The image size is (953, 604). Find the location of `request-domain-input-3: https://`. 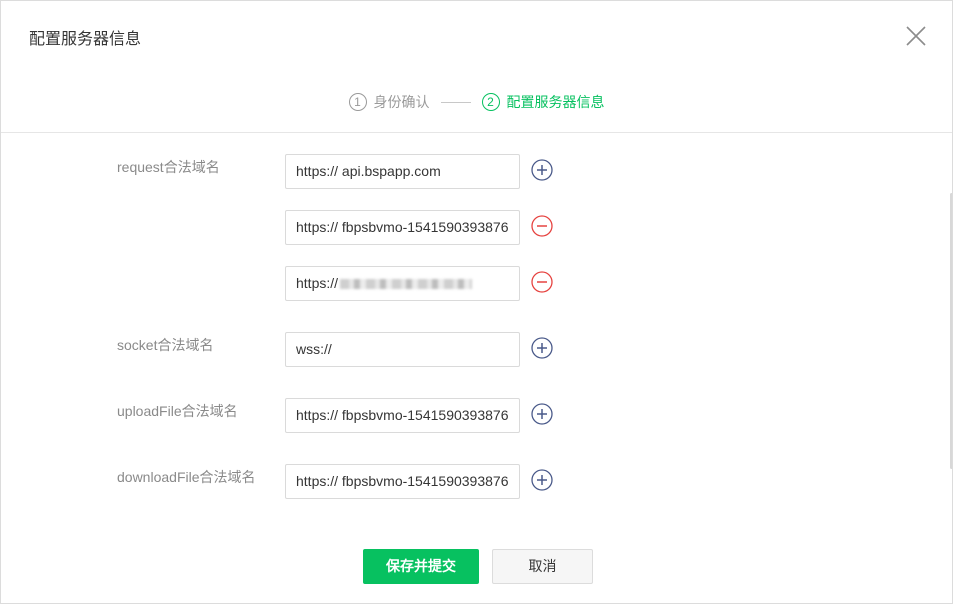

request-domain-input-3: https:// is located at coordinates (402, 283).